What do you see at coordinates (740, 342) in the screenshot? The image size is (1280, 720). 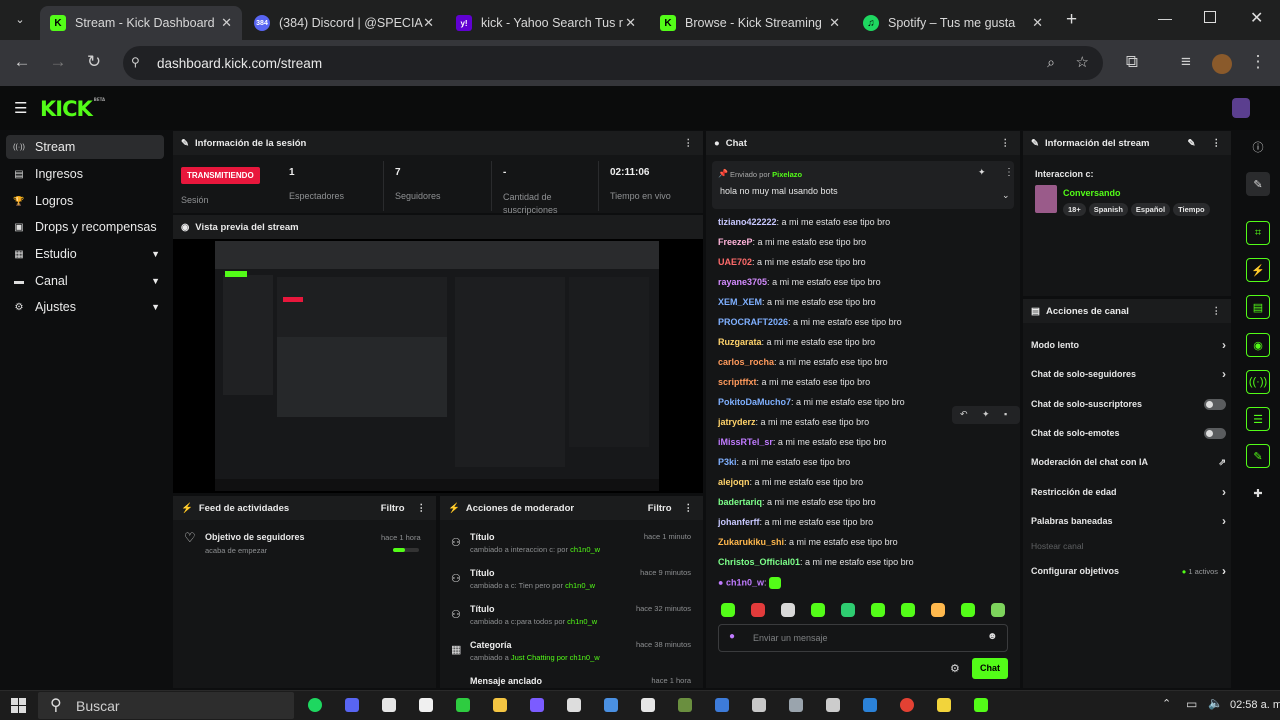 I see `chat-username: Ruzgarata` at bounding box center [740, 342].